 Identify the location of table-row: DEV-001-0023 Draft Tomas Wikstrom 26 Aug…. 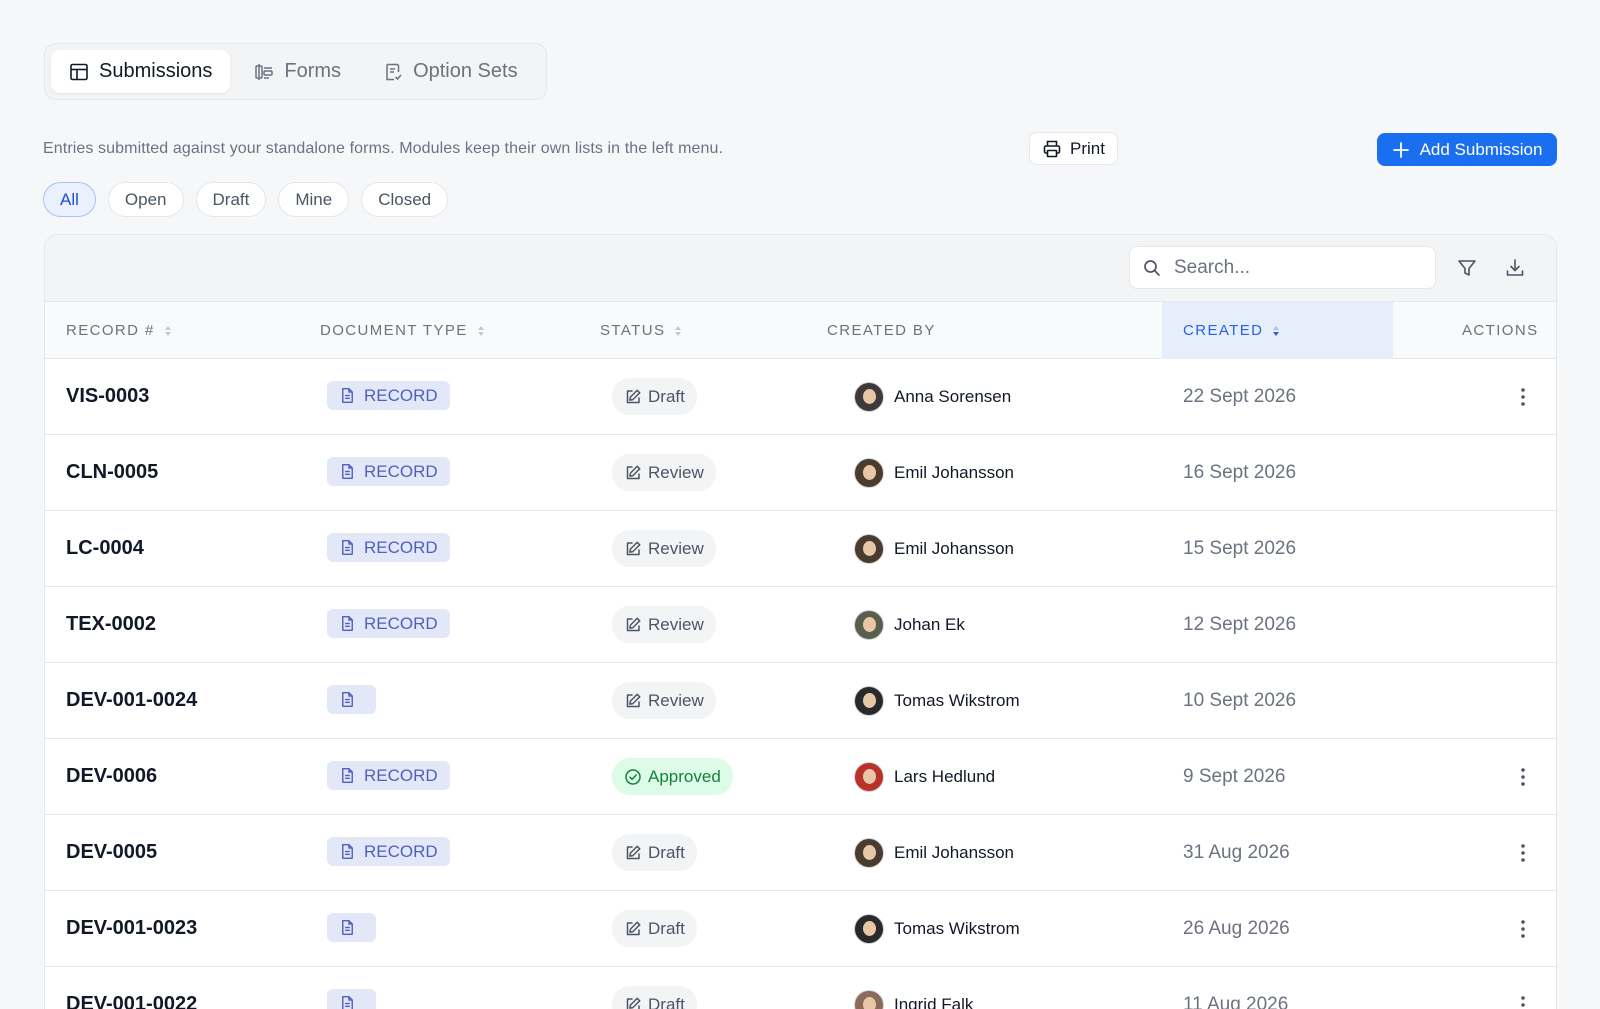
(800, 929).